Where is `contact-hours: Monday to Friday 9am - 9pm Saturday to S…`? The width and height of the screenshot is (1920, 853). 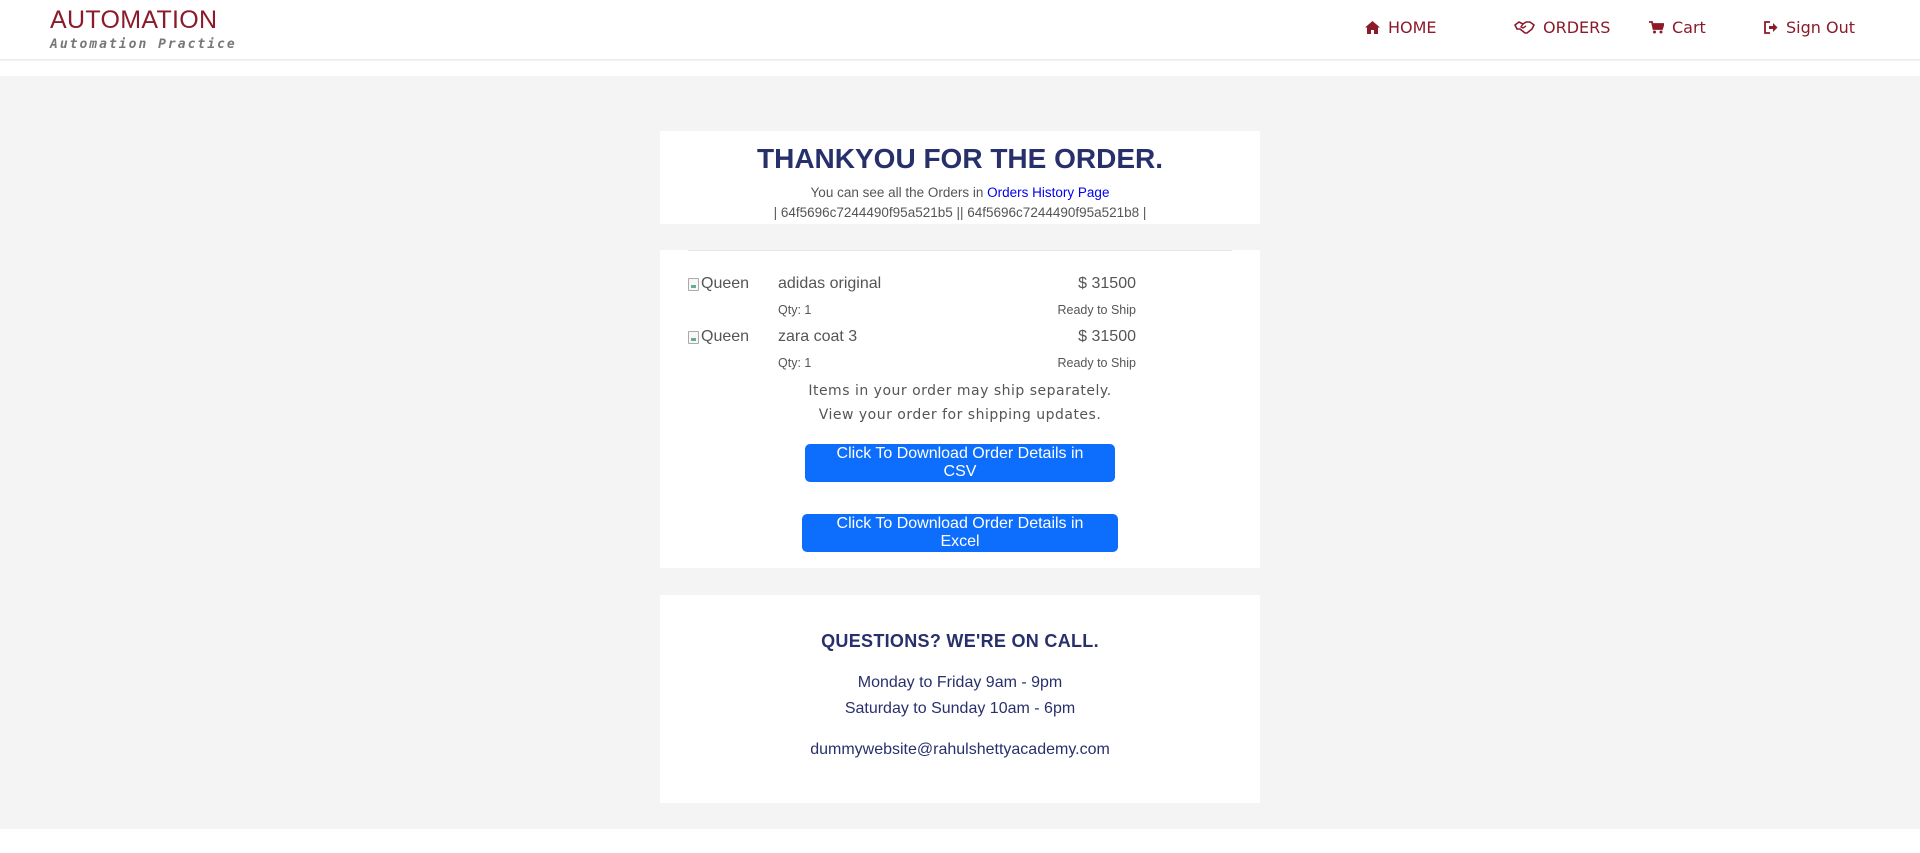 contact-hours: Monday to Friday 9am - 9pm Saturday to S… is located at coordinates (960, 696).